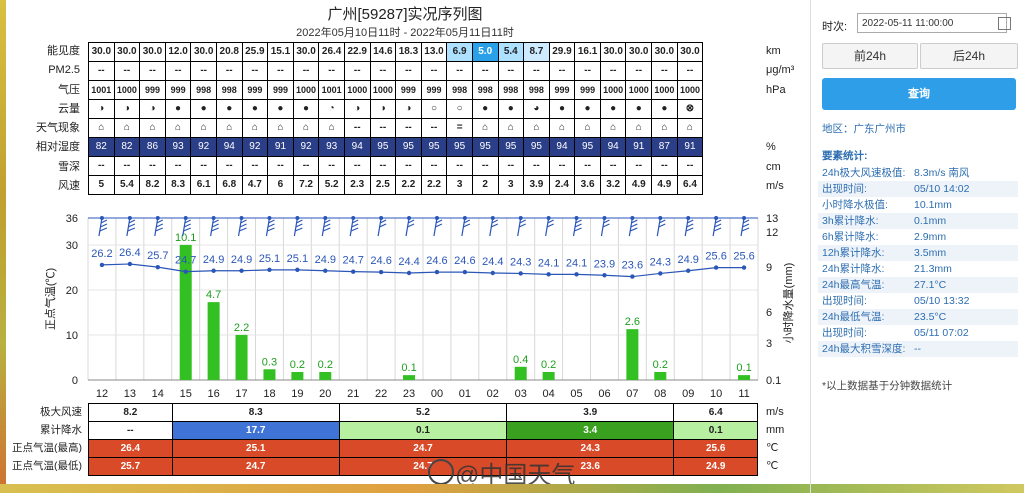 This screenshot has height=493, width=1024. I want to click on precip-bar-label: 0.3, so click(269, 362).